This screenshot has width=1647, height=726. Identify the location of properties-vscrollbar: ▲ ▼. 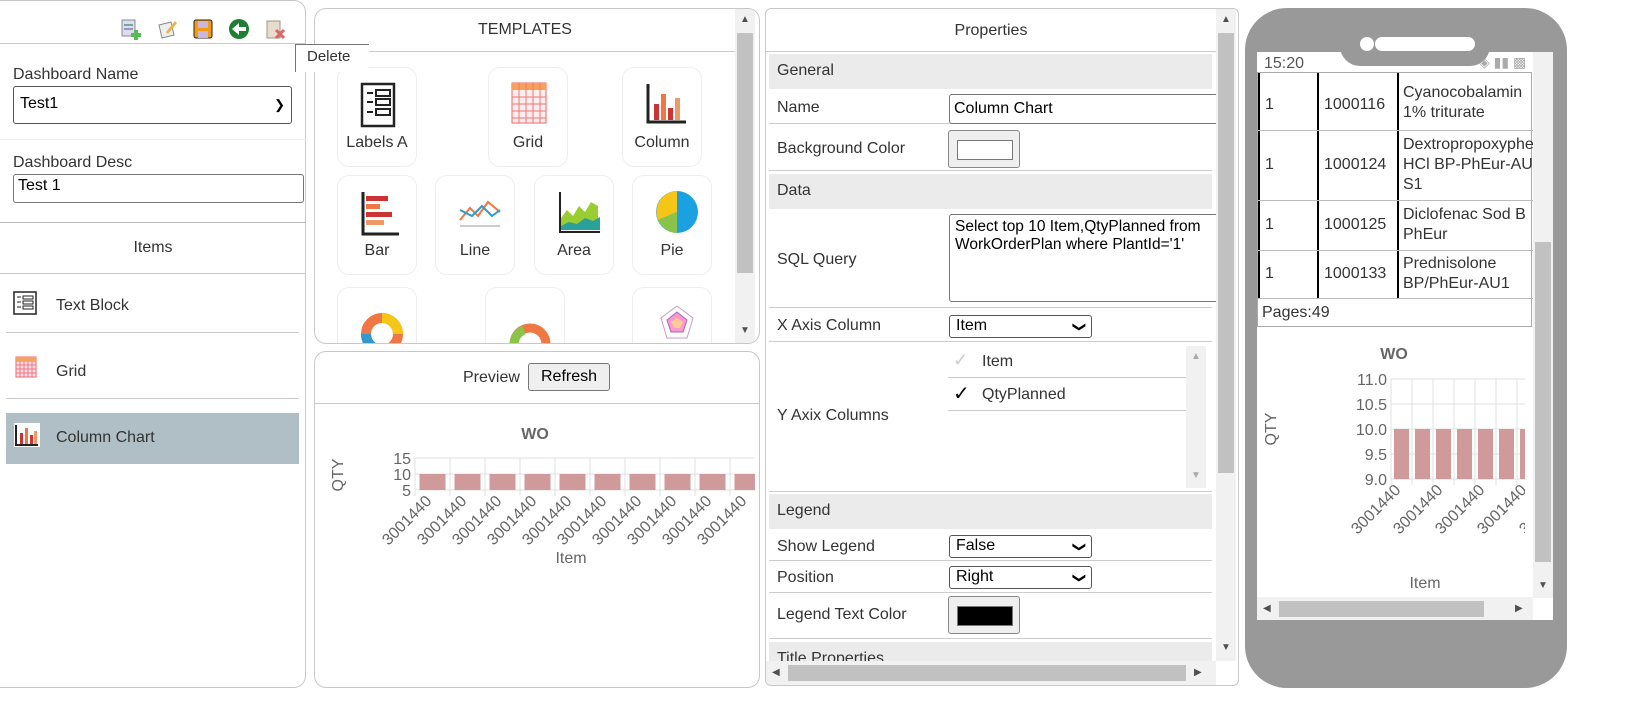
(1226, 335).